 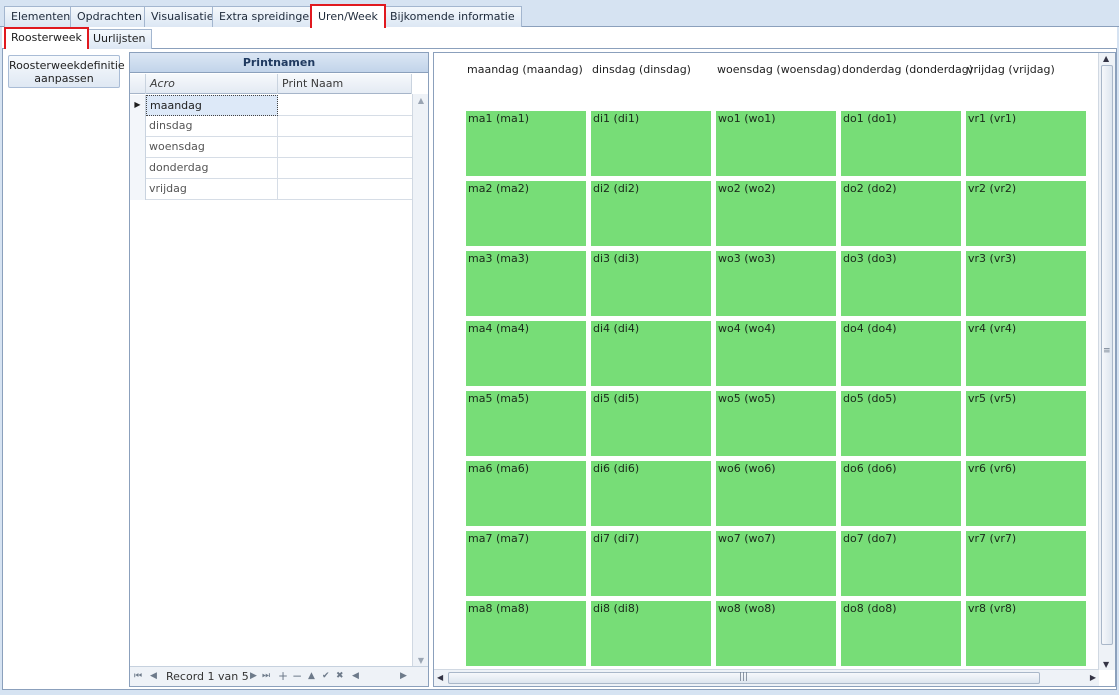 I want to click on schedule-slot: do1 (do1), so click(x=901, y=143).